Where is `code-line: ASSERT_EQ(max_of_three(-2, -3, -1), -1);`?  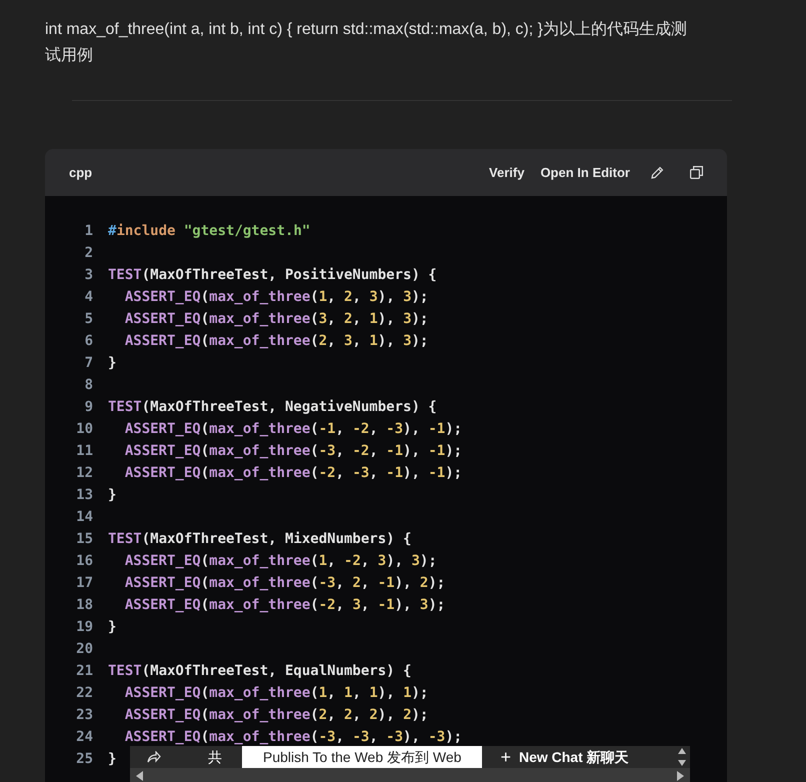 code-line: ASSERT_EQ(max_of_three(-2, -3, -1), -1); is located at coordinates (293, 473).